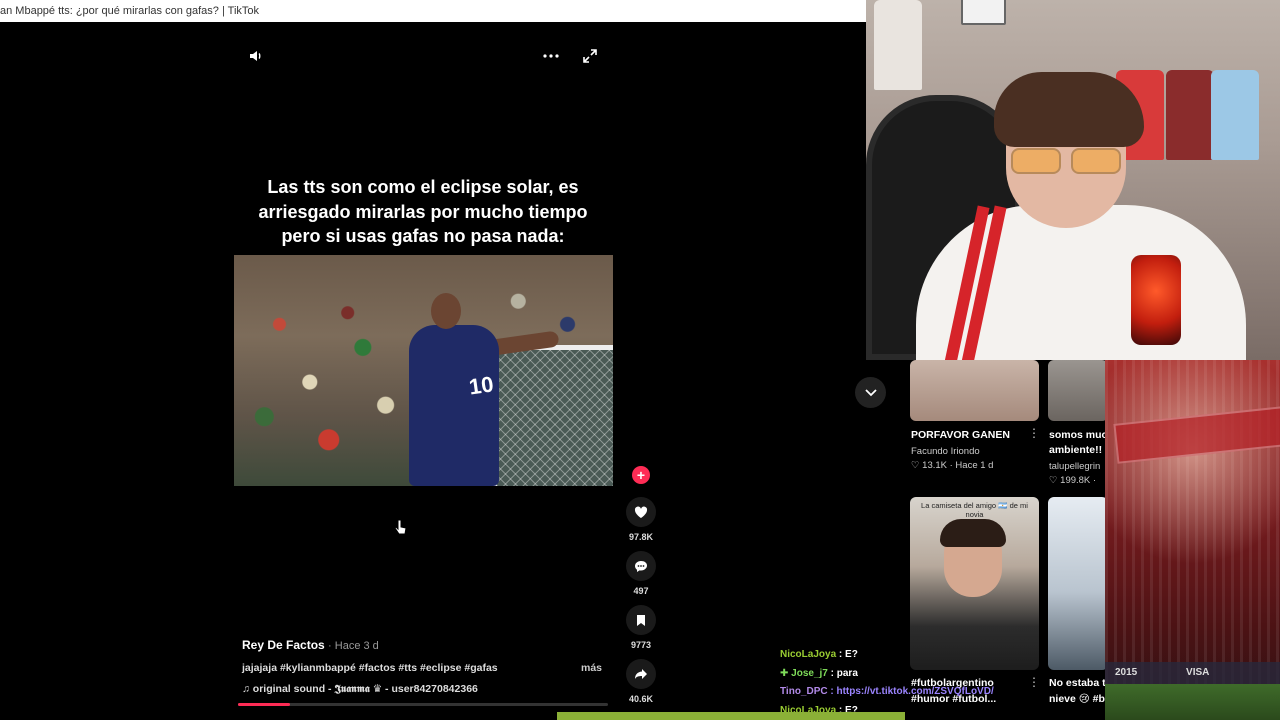 Image resolution: width=1280 pixels, height=720 pixels. What do you see at coordinates (423, 704) in the screenshot?
I see `video-progress-bar` at bounding box center [423, 704].